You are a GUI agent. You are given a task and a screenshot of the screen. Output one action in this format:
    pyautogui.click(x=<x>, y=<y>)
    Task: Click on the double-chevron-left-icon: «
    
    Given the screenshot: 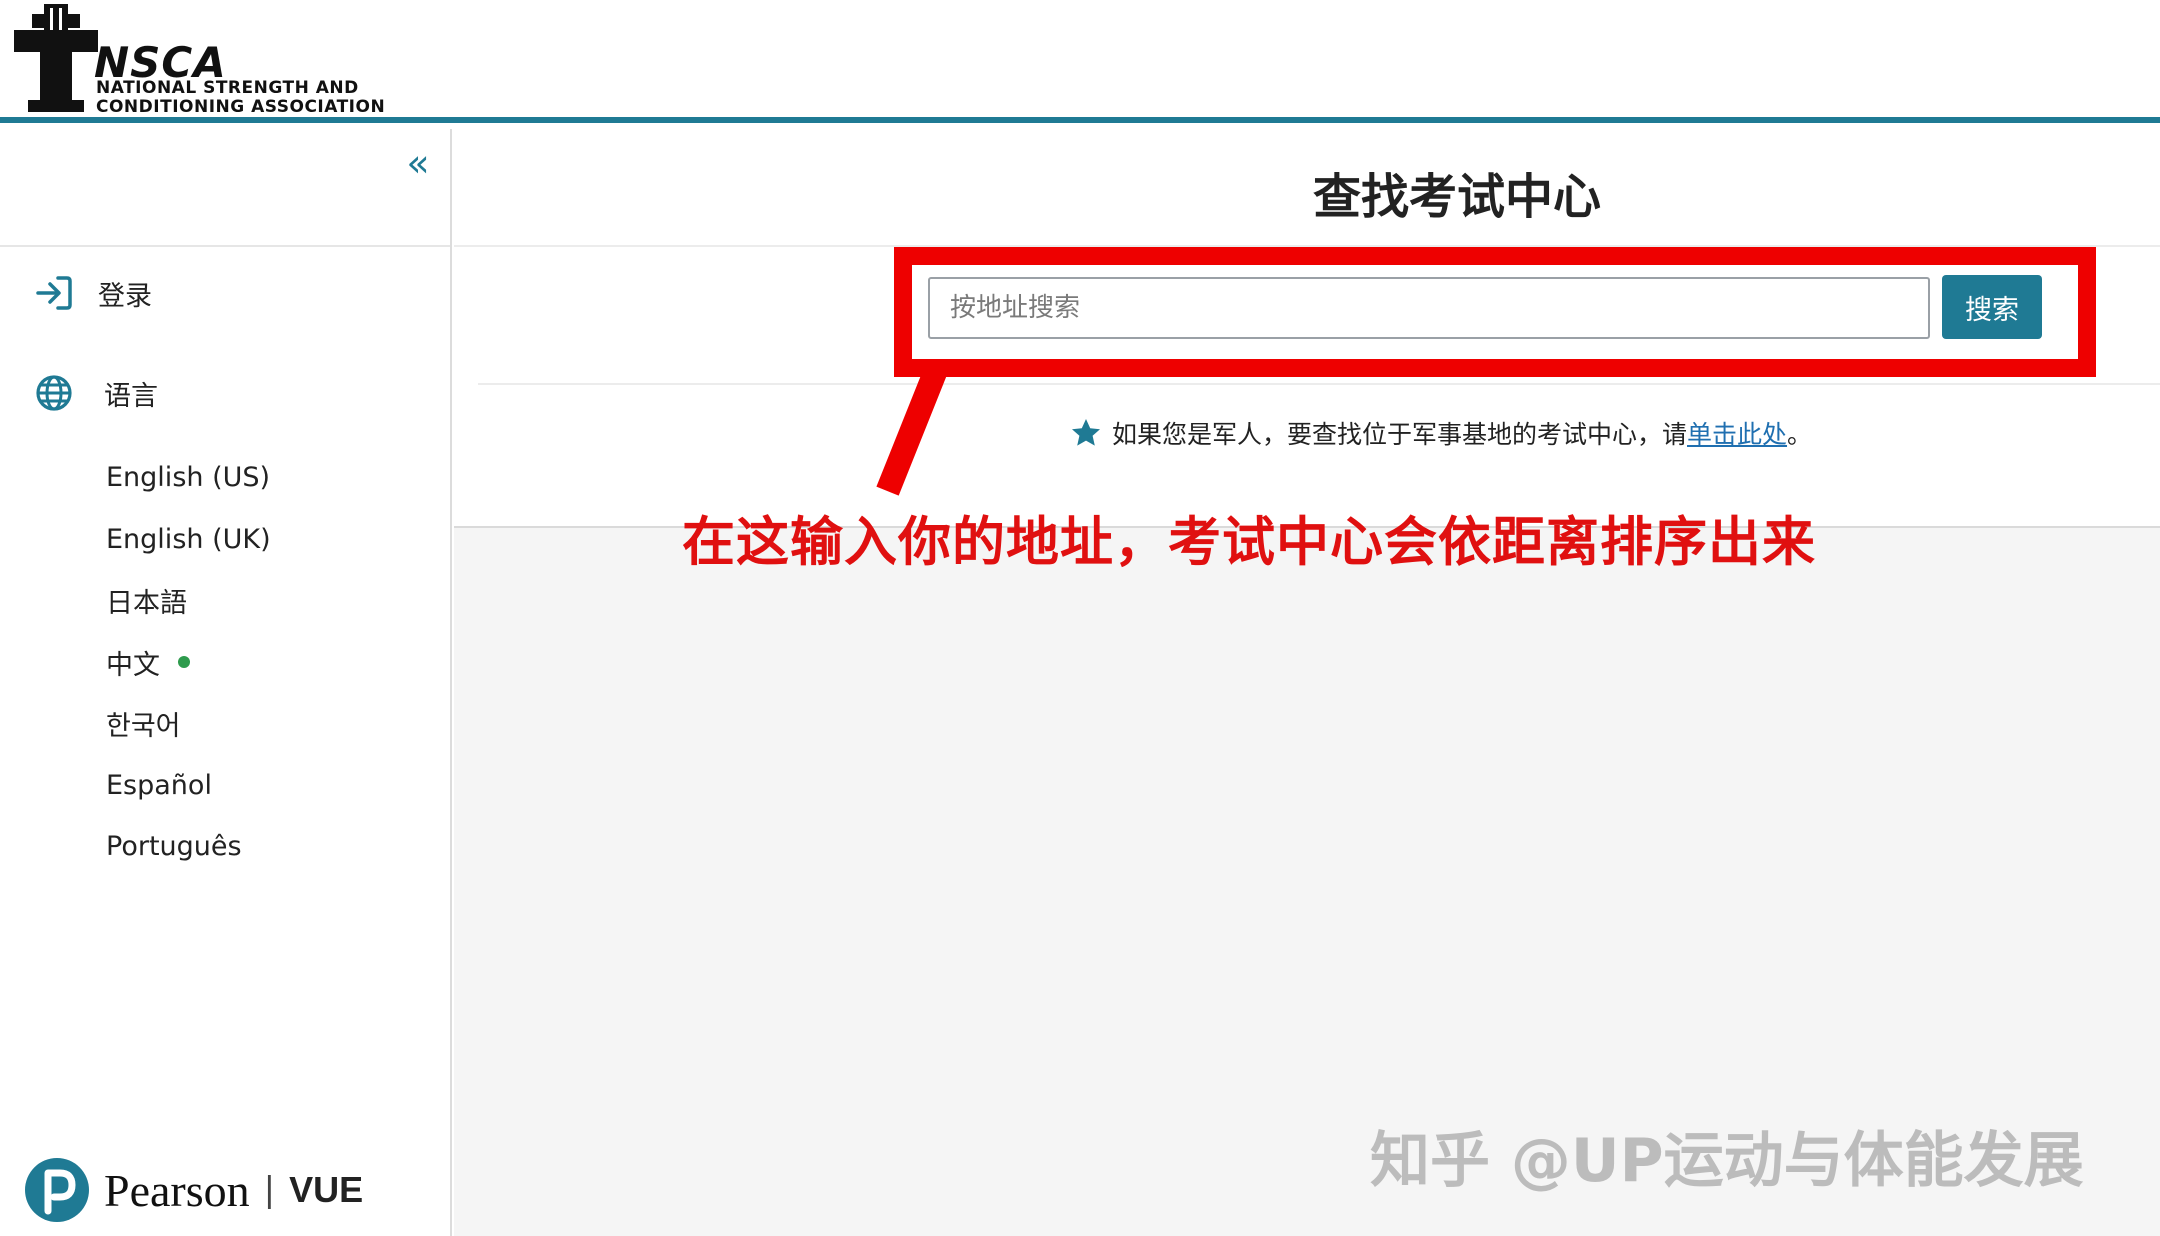 What is the action you would take?
    pyautogui.click(x=418, y=163)
    